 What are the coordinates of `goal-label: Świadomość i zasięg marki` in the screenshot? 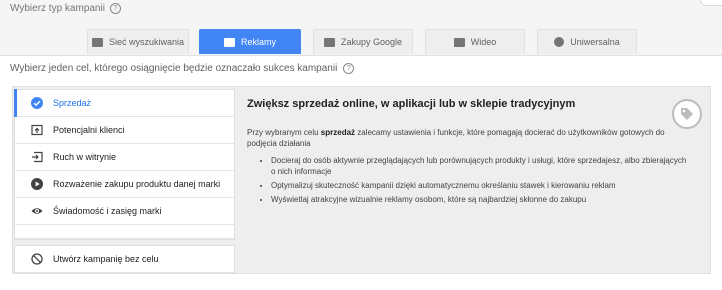 It's located at (107, 211).